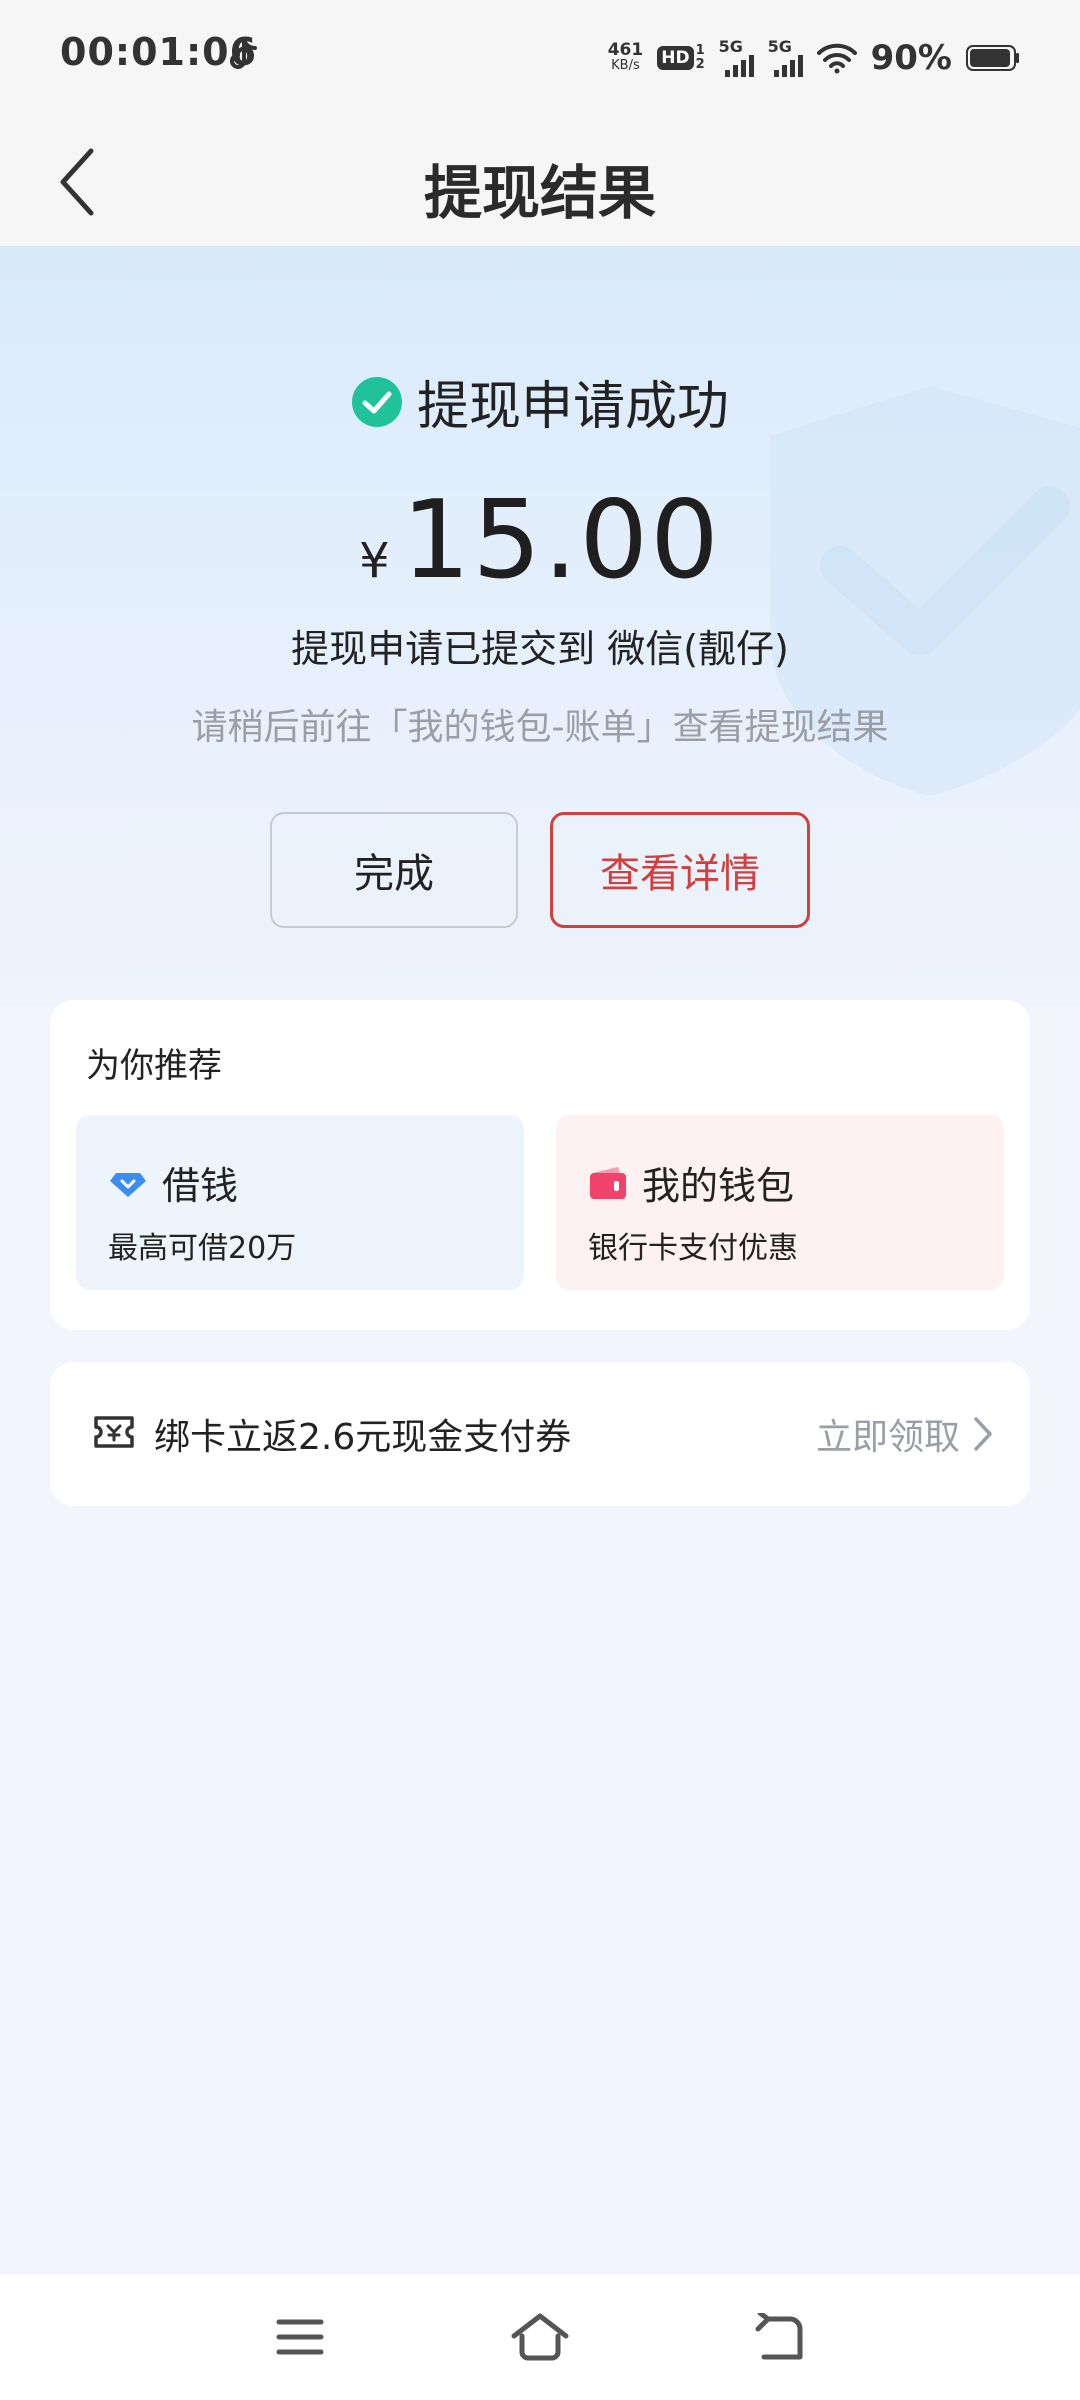 The image size is (1080, 2400). I want to click on tiktok-icon, so click(243, 53).